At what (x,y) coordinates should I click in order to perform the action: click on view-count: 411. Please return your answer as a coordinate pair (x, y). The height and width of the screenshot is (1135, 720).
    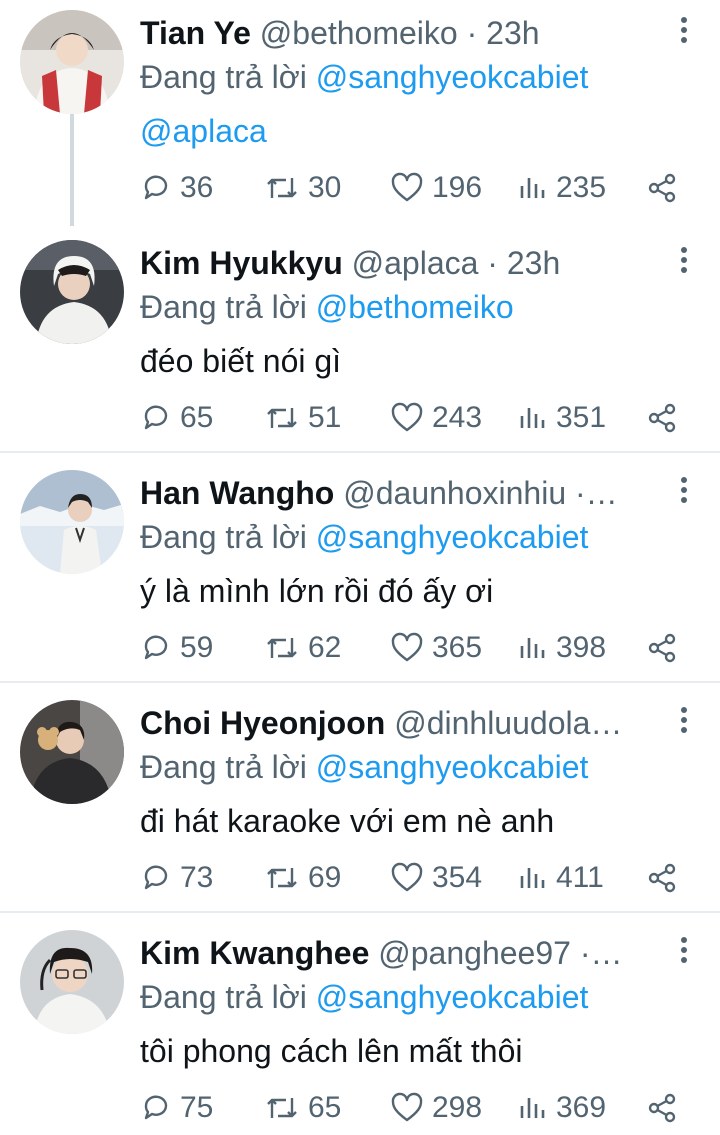
    Looking at the image, I should click on (580, 877).